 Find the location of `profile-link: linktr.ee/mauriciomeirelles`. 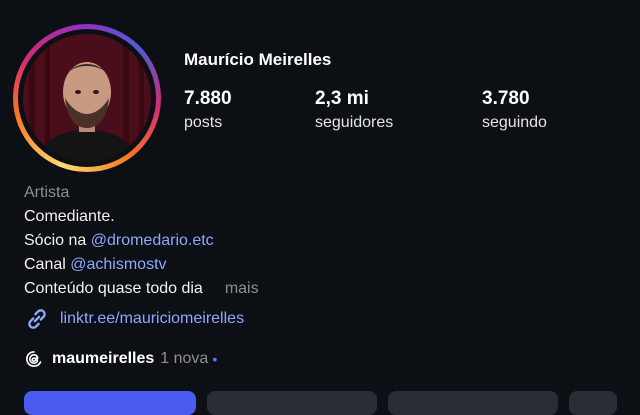

profile-link: linktr.ee/mauriciomeirelles is located at coordinates (134, 319).